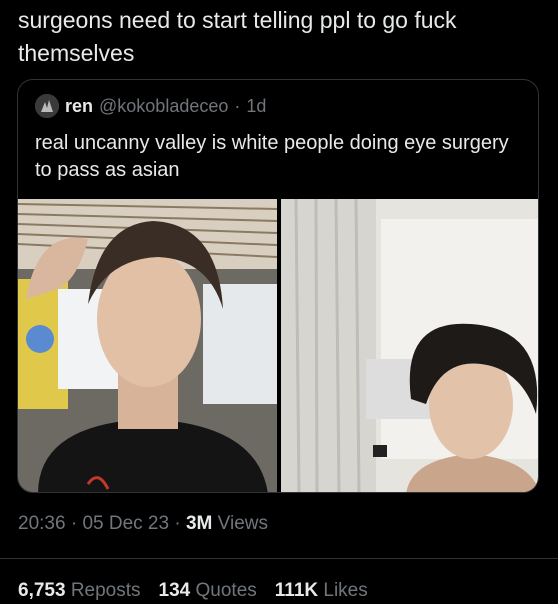  I want to click on reposts-count: 6,753, so click(42, 590).